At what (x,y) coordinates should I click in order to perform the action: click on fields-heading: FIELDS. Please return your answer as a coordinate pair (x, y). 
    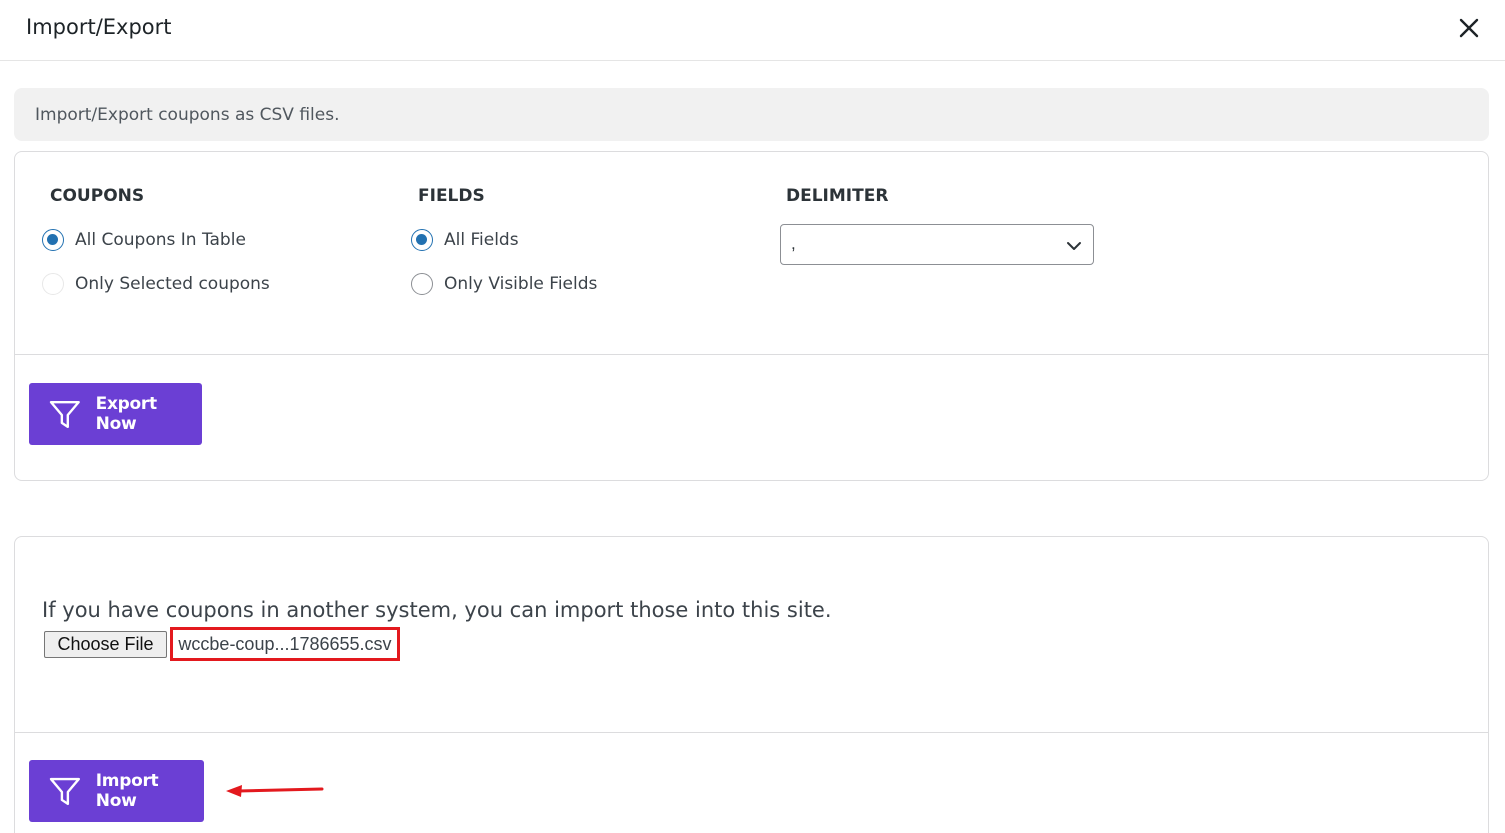
    Looking at the image, I should click on (451, 196).